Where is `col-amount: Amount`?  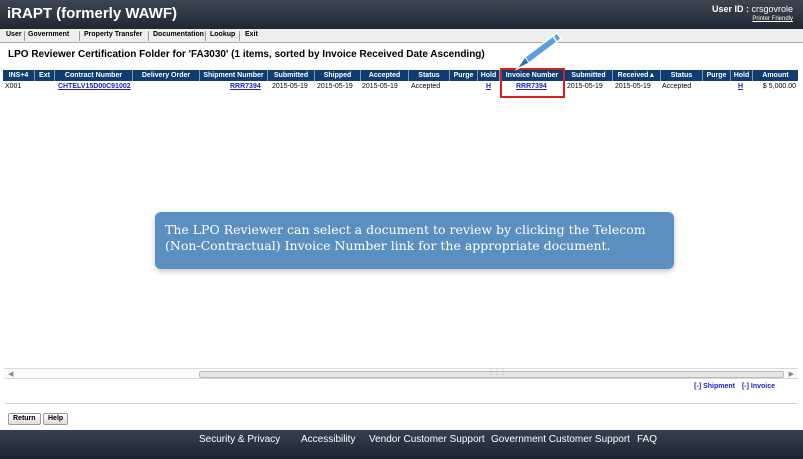 col-amount: Amount is located at coordinates (775, 75).